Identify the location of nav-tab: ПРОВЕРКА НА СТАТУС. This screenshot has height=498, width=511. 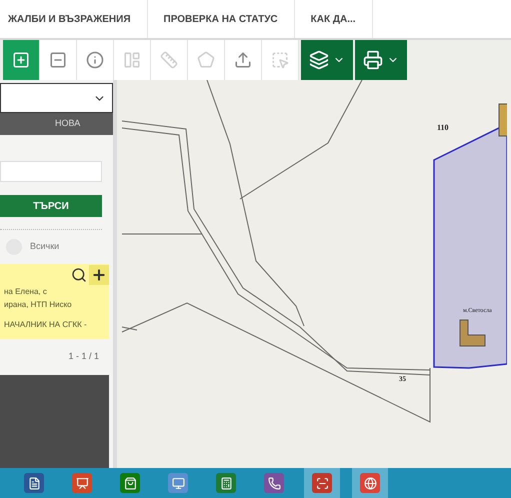
(221, 19).